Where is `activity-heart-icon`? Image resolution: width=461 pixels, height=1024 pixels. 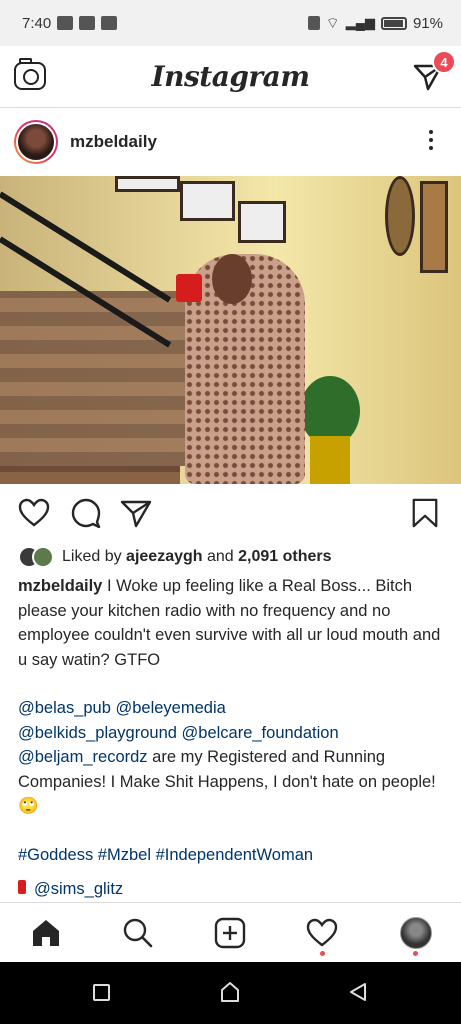 activity-heart-icon is located at coordinates (322, 933).